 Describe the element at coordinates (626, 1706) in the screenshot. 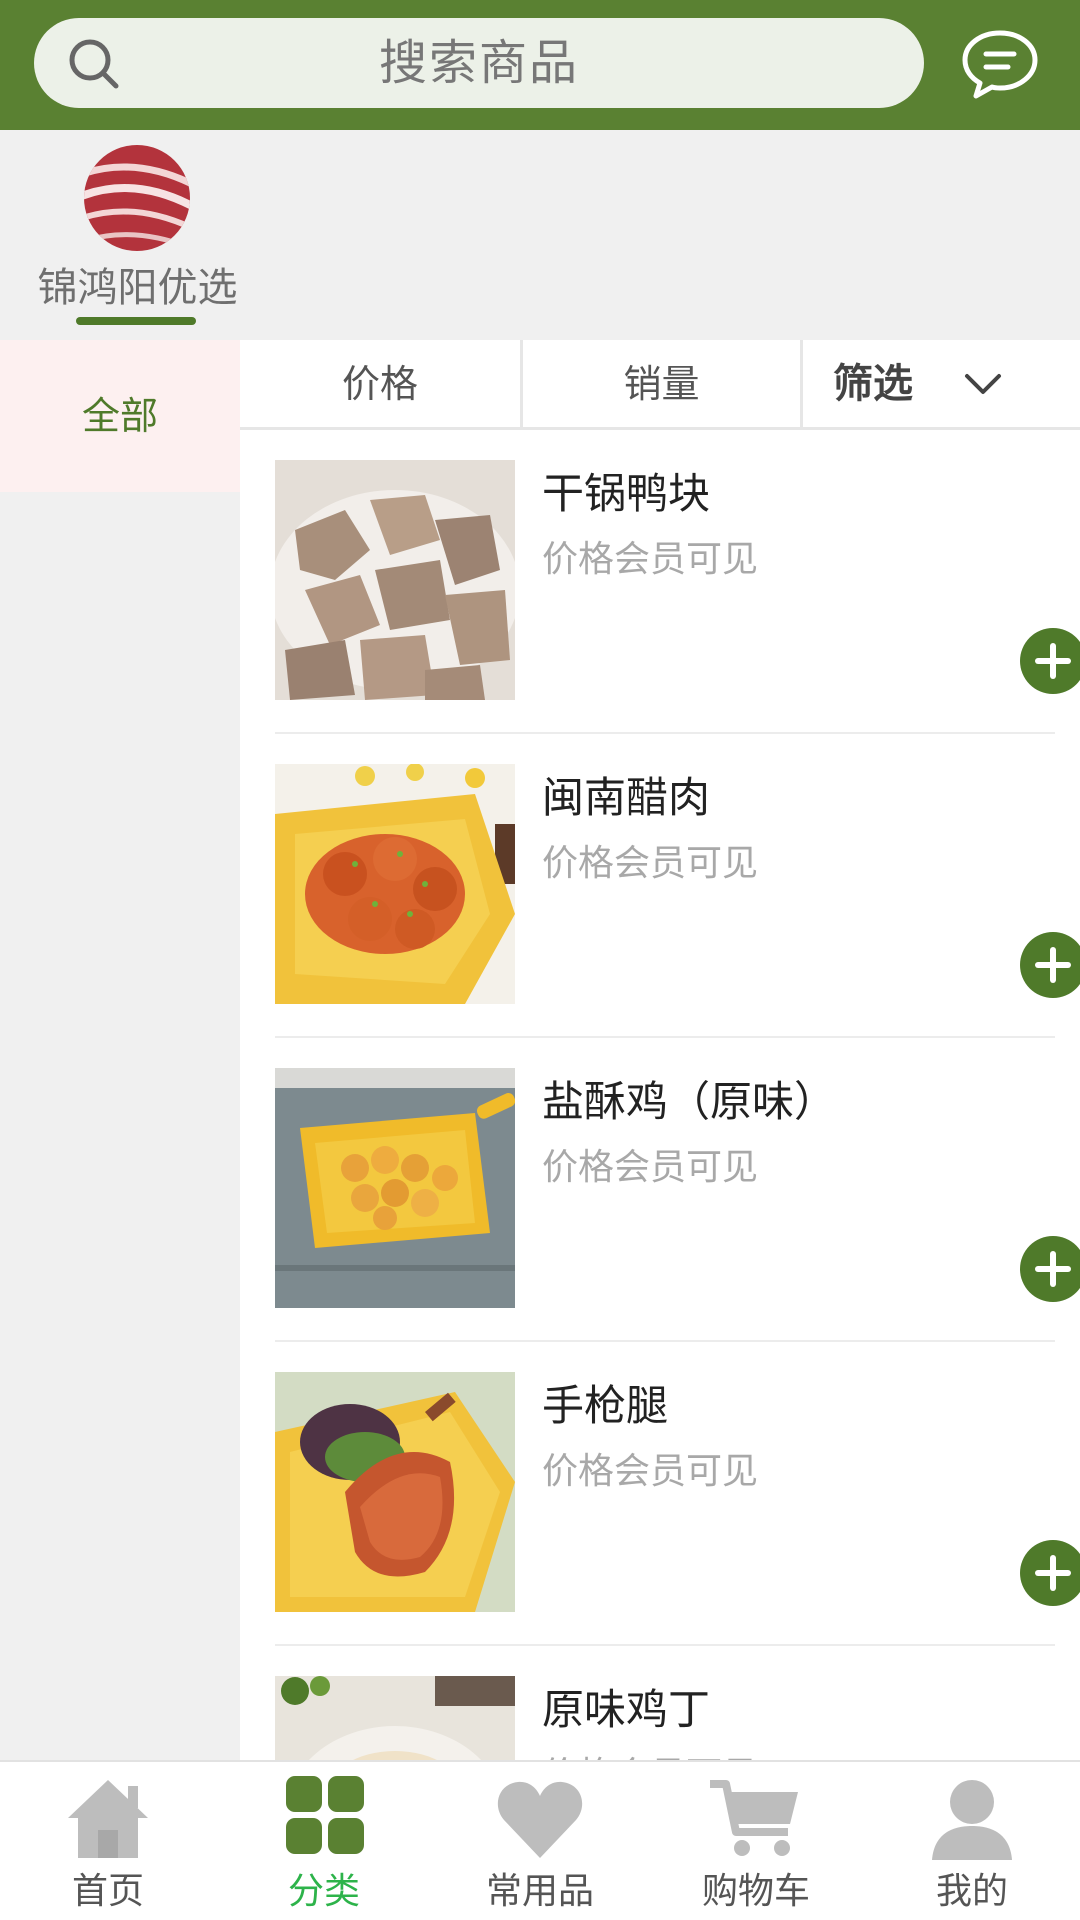

I see `product-name: 原味鸡丁` at that location.